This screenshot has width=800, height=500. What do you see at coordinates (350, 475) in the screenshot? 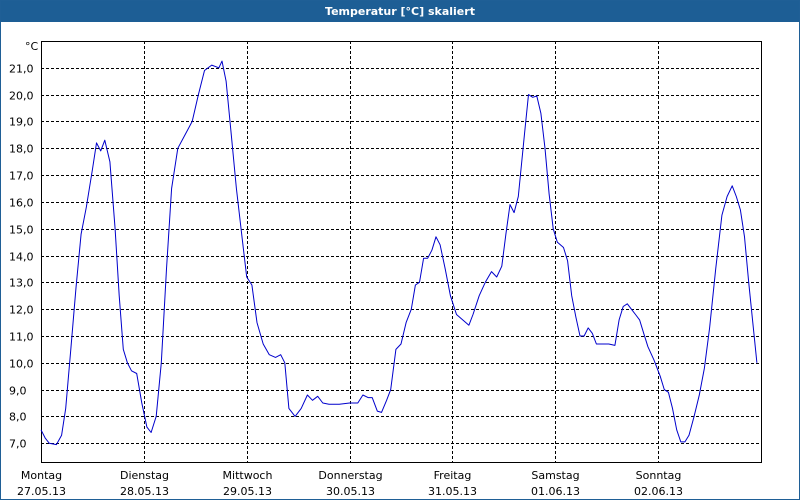
I see `x-tick-day: Donnerstag` at bounding box center [350, 475].